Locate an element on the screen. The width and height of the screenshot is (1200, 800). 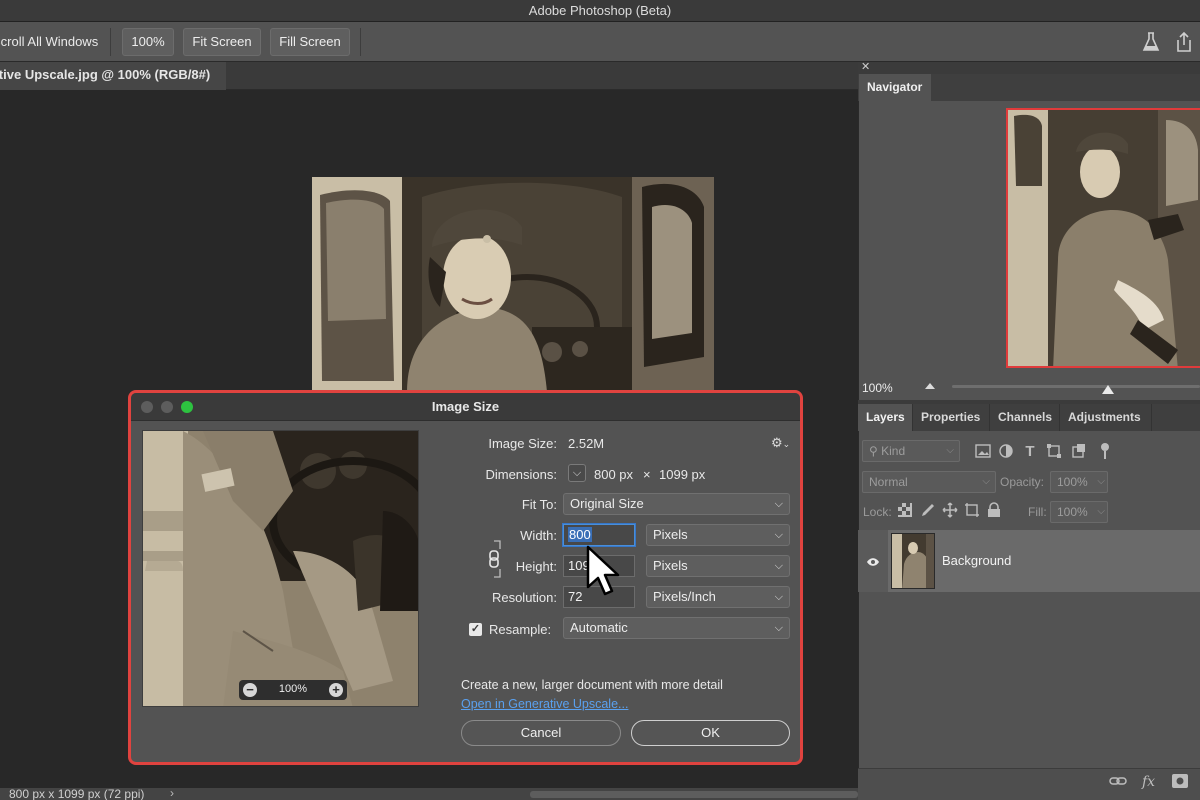
lock-all-icon is located at coordinates (994, 512).